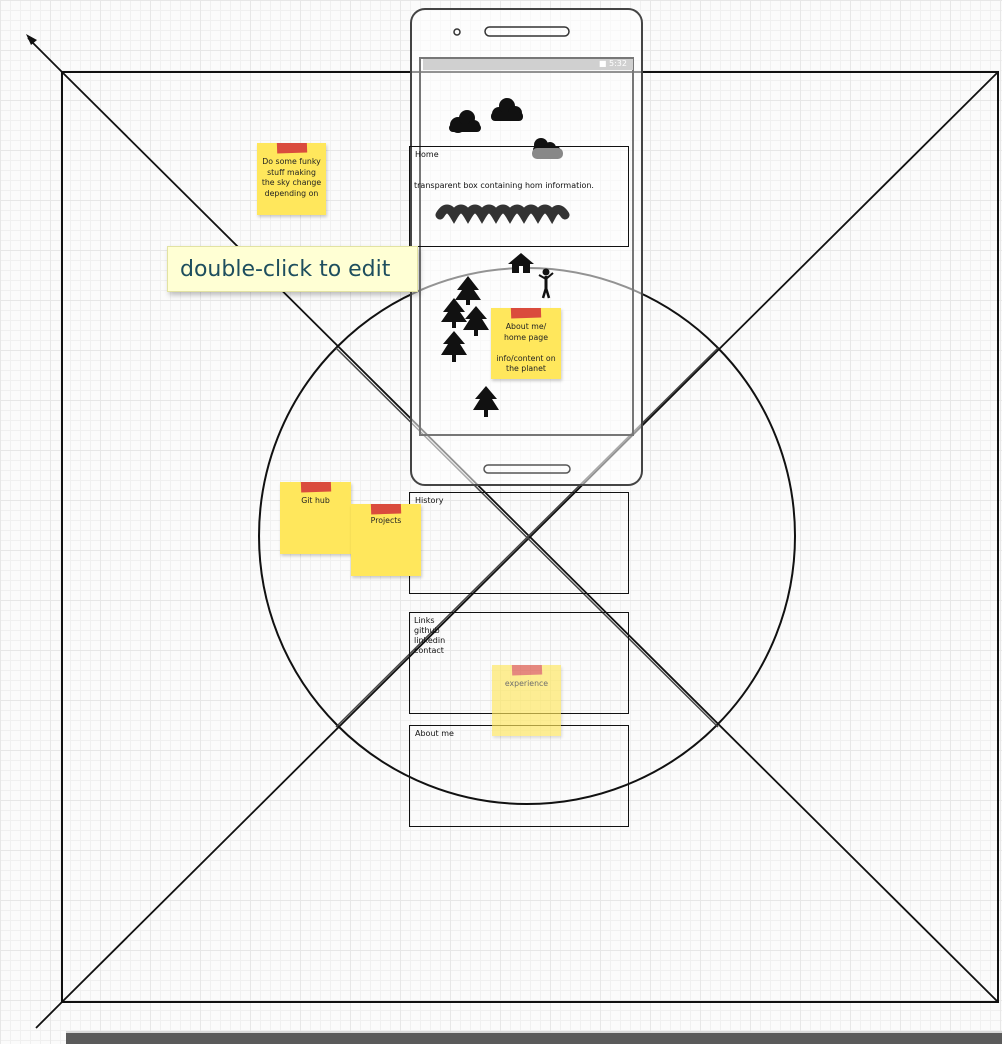 This screenshot has width=1002, height=1044. What do you see at coordinates (386, 520) in the screenshot?
I see `sticky-text: Projects` at bounding box center [386, 520].